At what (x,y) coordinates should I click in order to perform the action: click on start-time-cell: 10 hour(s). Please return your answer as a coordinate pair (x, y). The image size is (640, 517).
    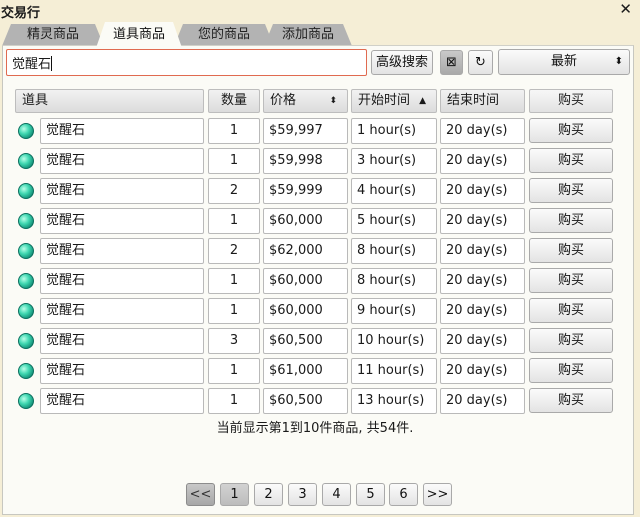
    Looking at the image, I should click on (394, 341).